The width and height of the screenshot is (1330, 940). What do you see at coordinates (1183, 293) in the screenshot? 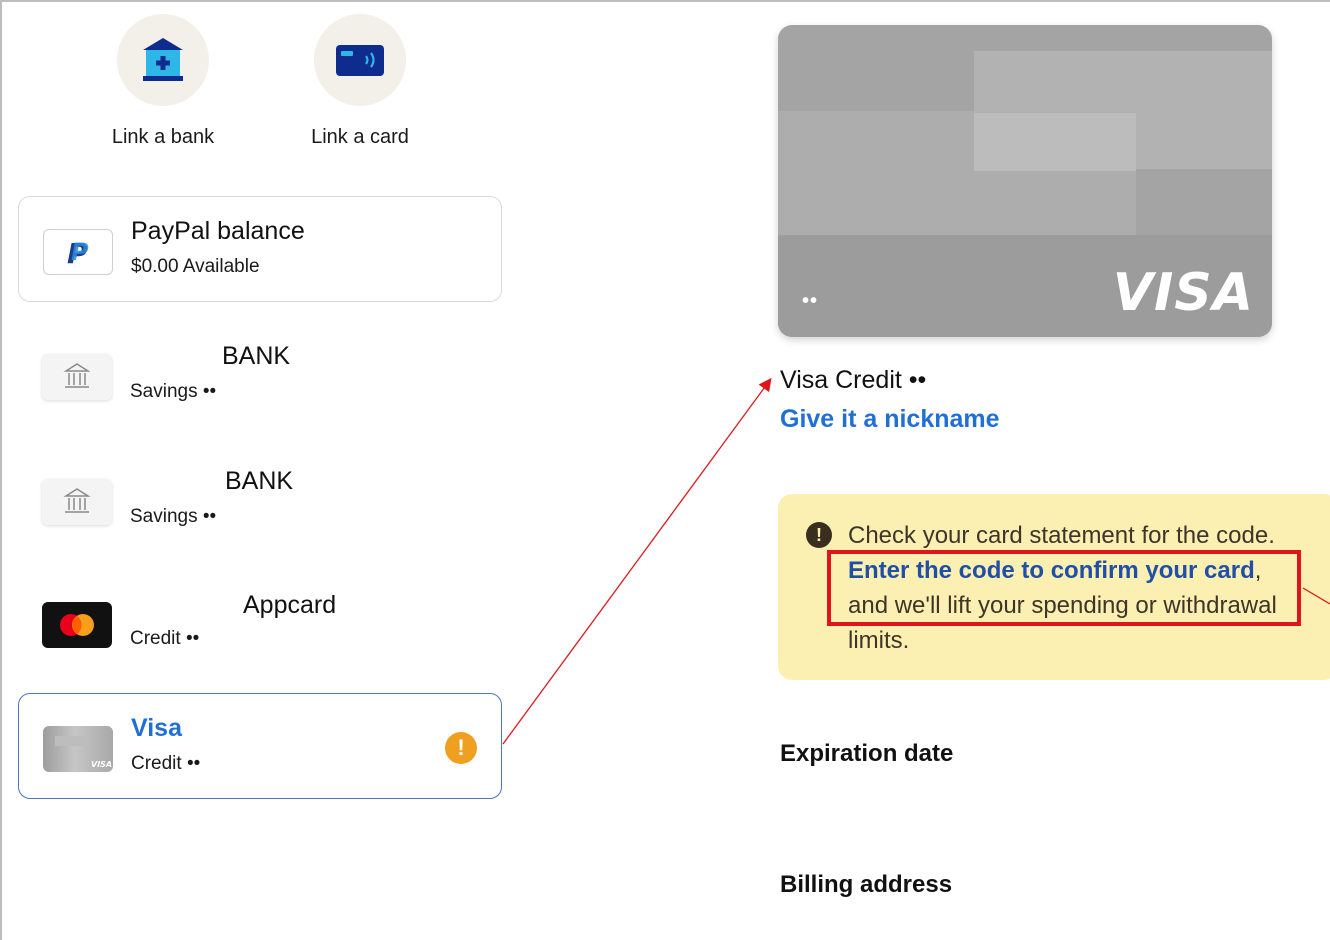
I see `visa-logo-icon: VISA` at bounding box center [1183, 293].